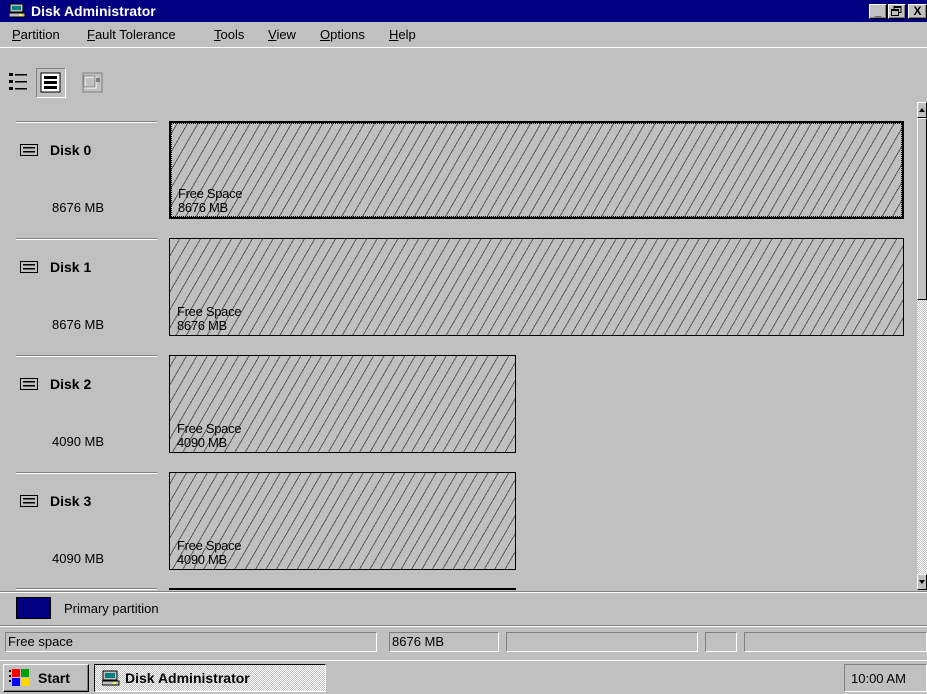  What do you see at coordinates (878, 11) in the screenshot?
I see `minimize-button: _` at bounding box center [878, 11].